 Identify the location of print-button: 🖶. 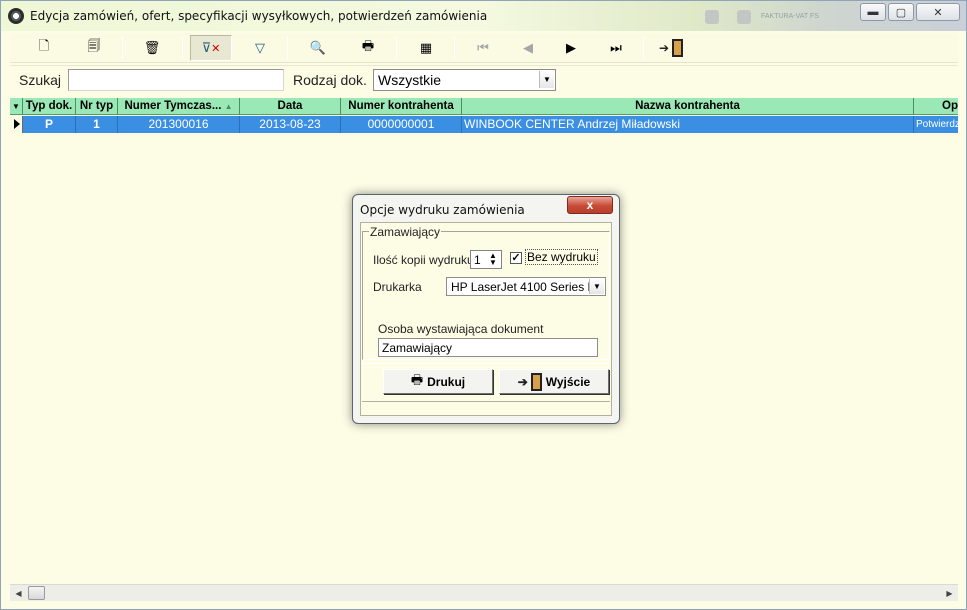
(368, 48).